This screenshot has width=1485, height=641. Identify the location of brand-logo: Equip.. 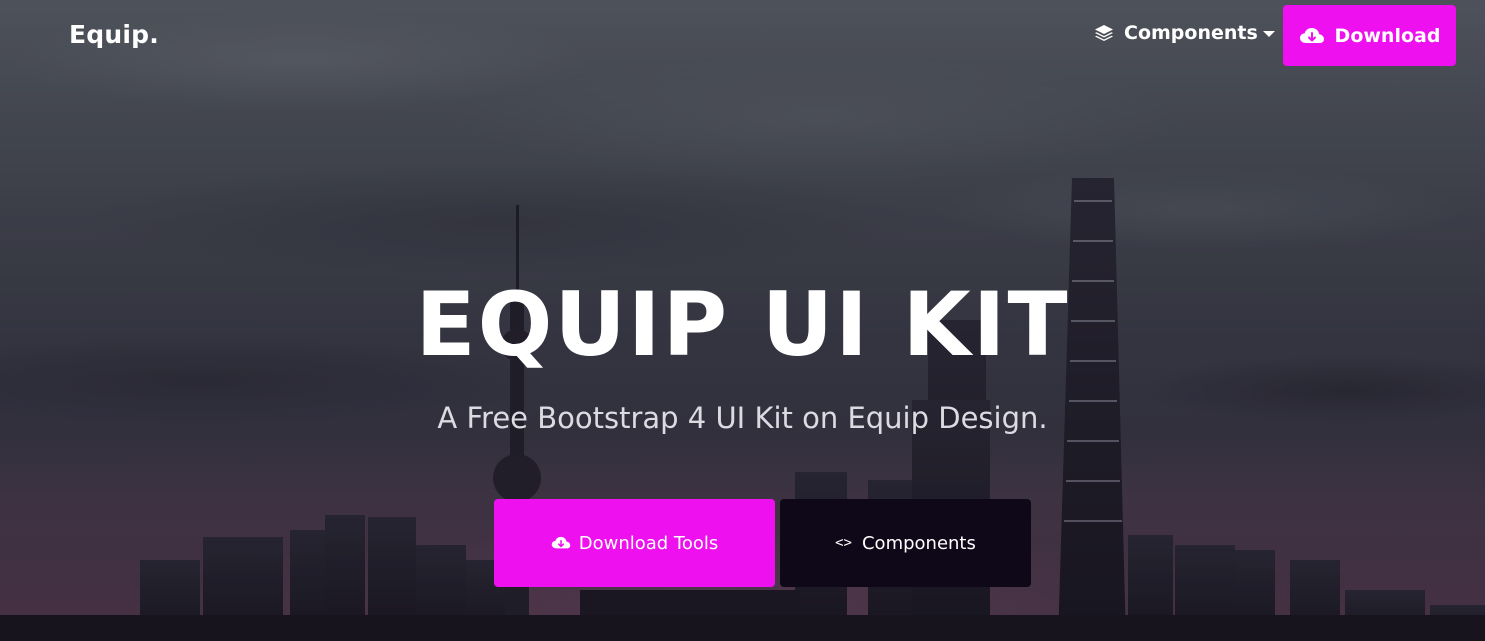
(114, 34).